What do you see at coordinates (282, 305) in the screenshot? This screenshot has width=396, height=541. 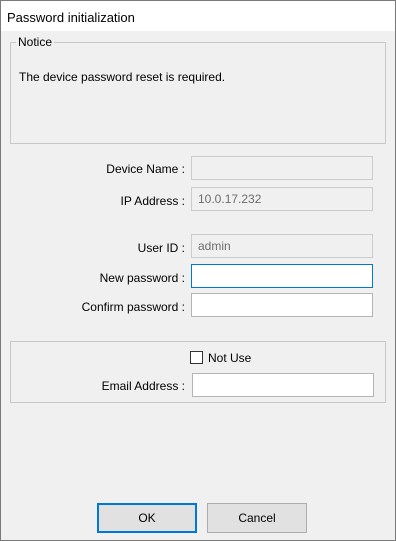 I see `confirm-password-field` at bounding box center [282, 305].